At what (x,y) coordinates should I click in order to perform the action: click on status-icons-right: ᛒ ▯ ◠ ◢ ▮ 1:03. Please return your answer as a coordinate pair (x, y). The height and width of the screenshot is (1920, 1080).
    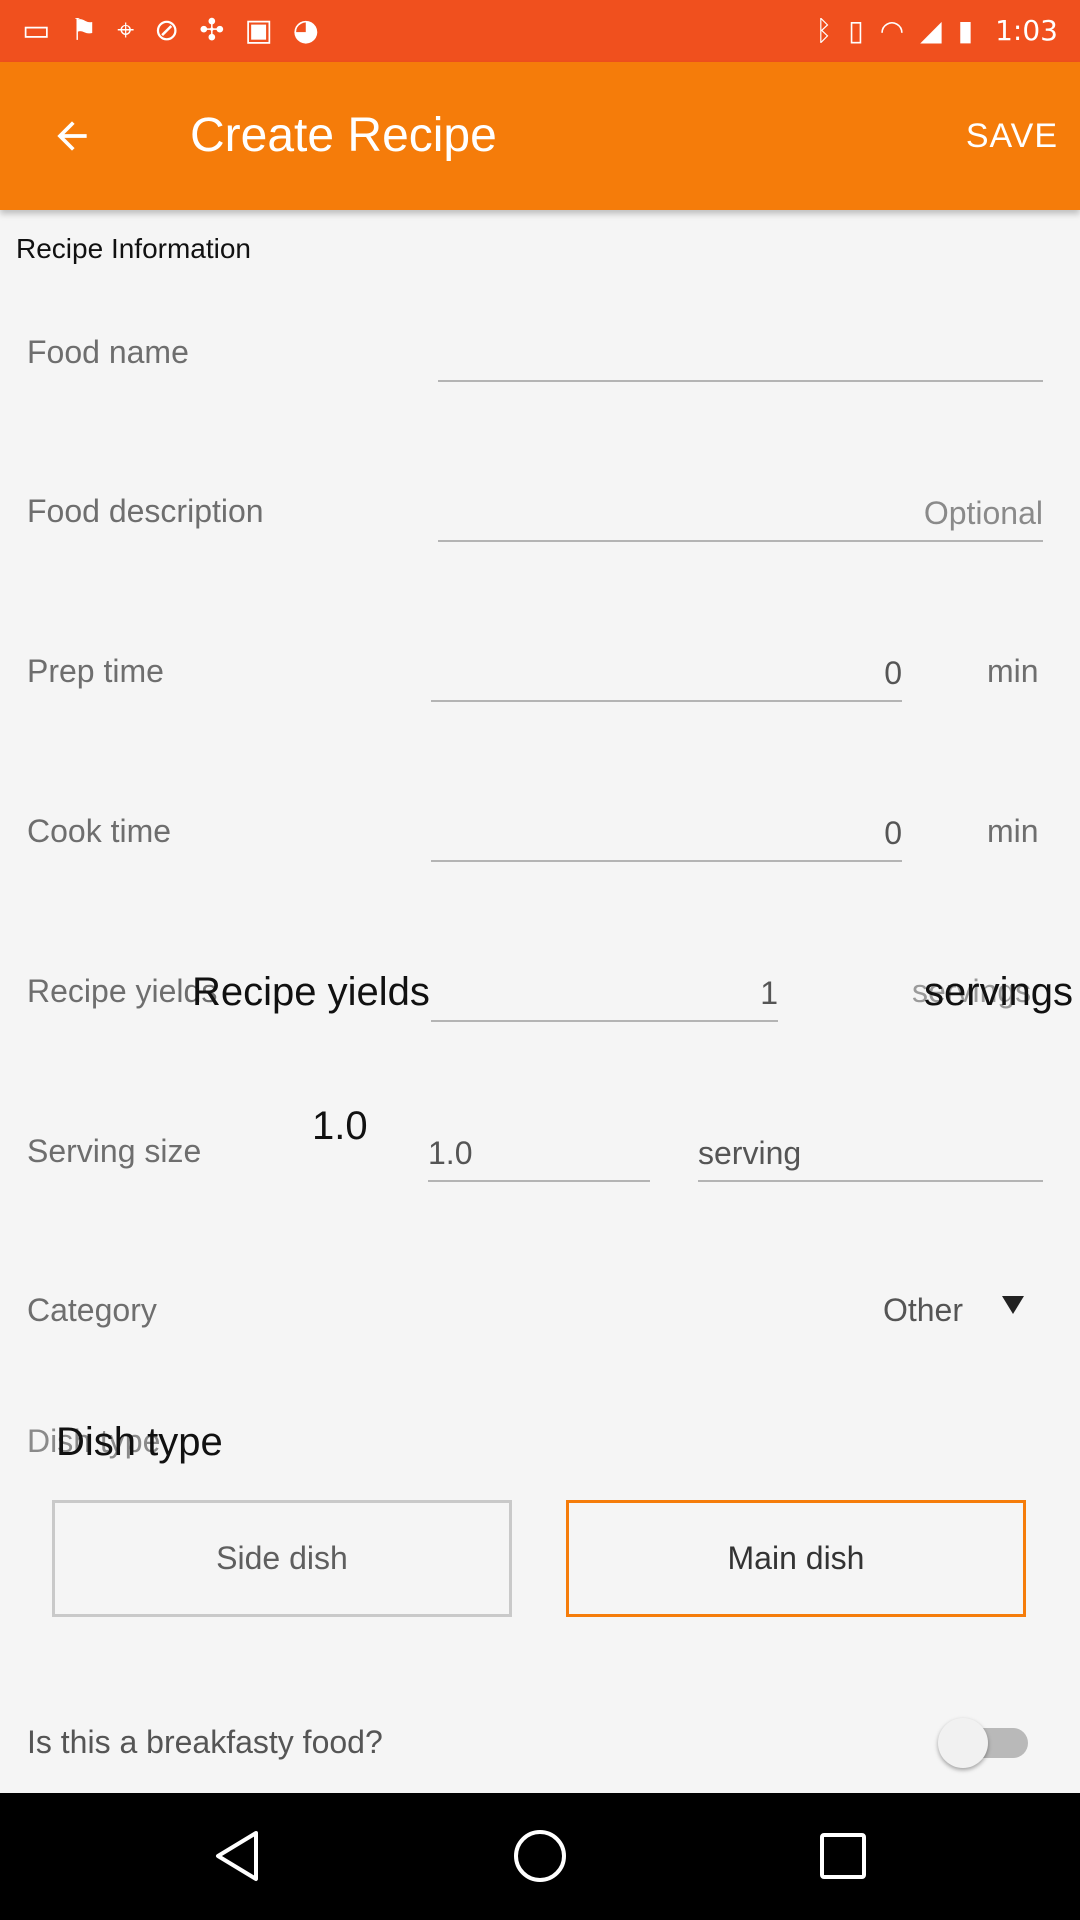
    Looking at the image, I should click on (936, 31).